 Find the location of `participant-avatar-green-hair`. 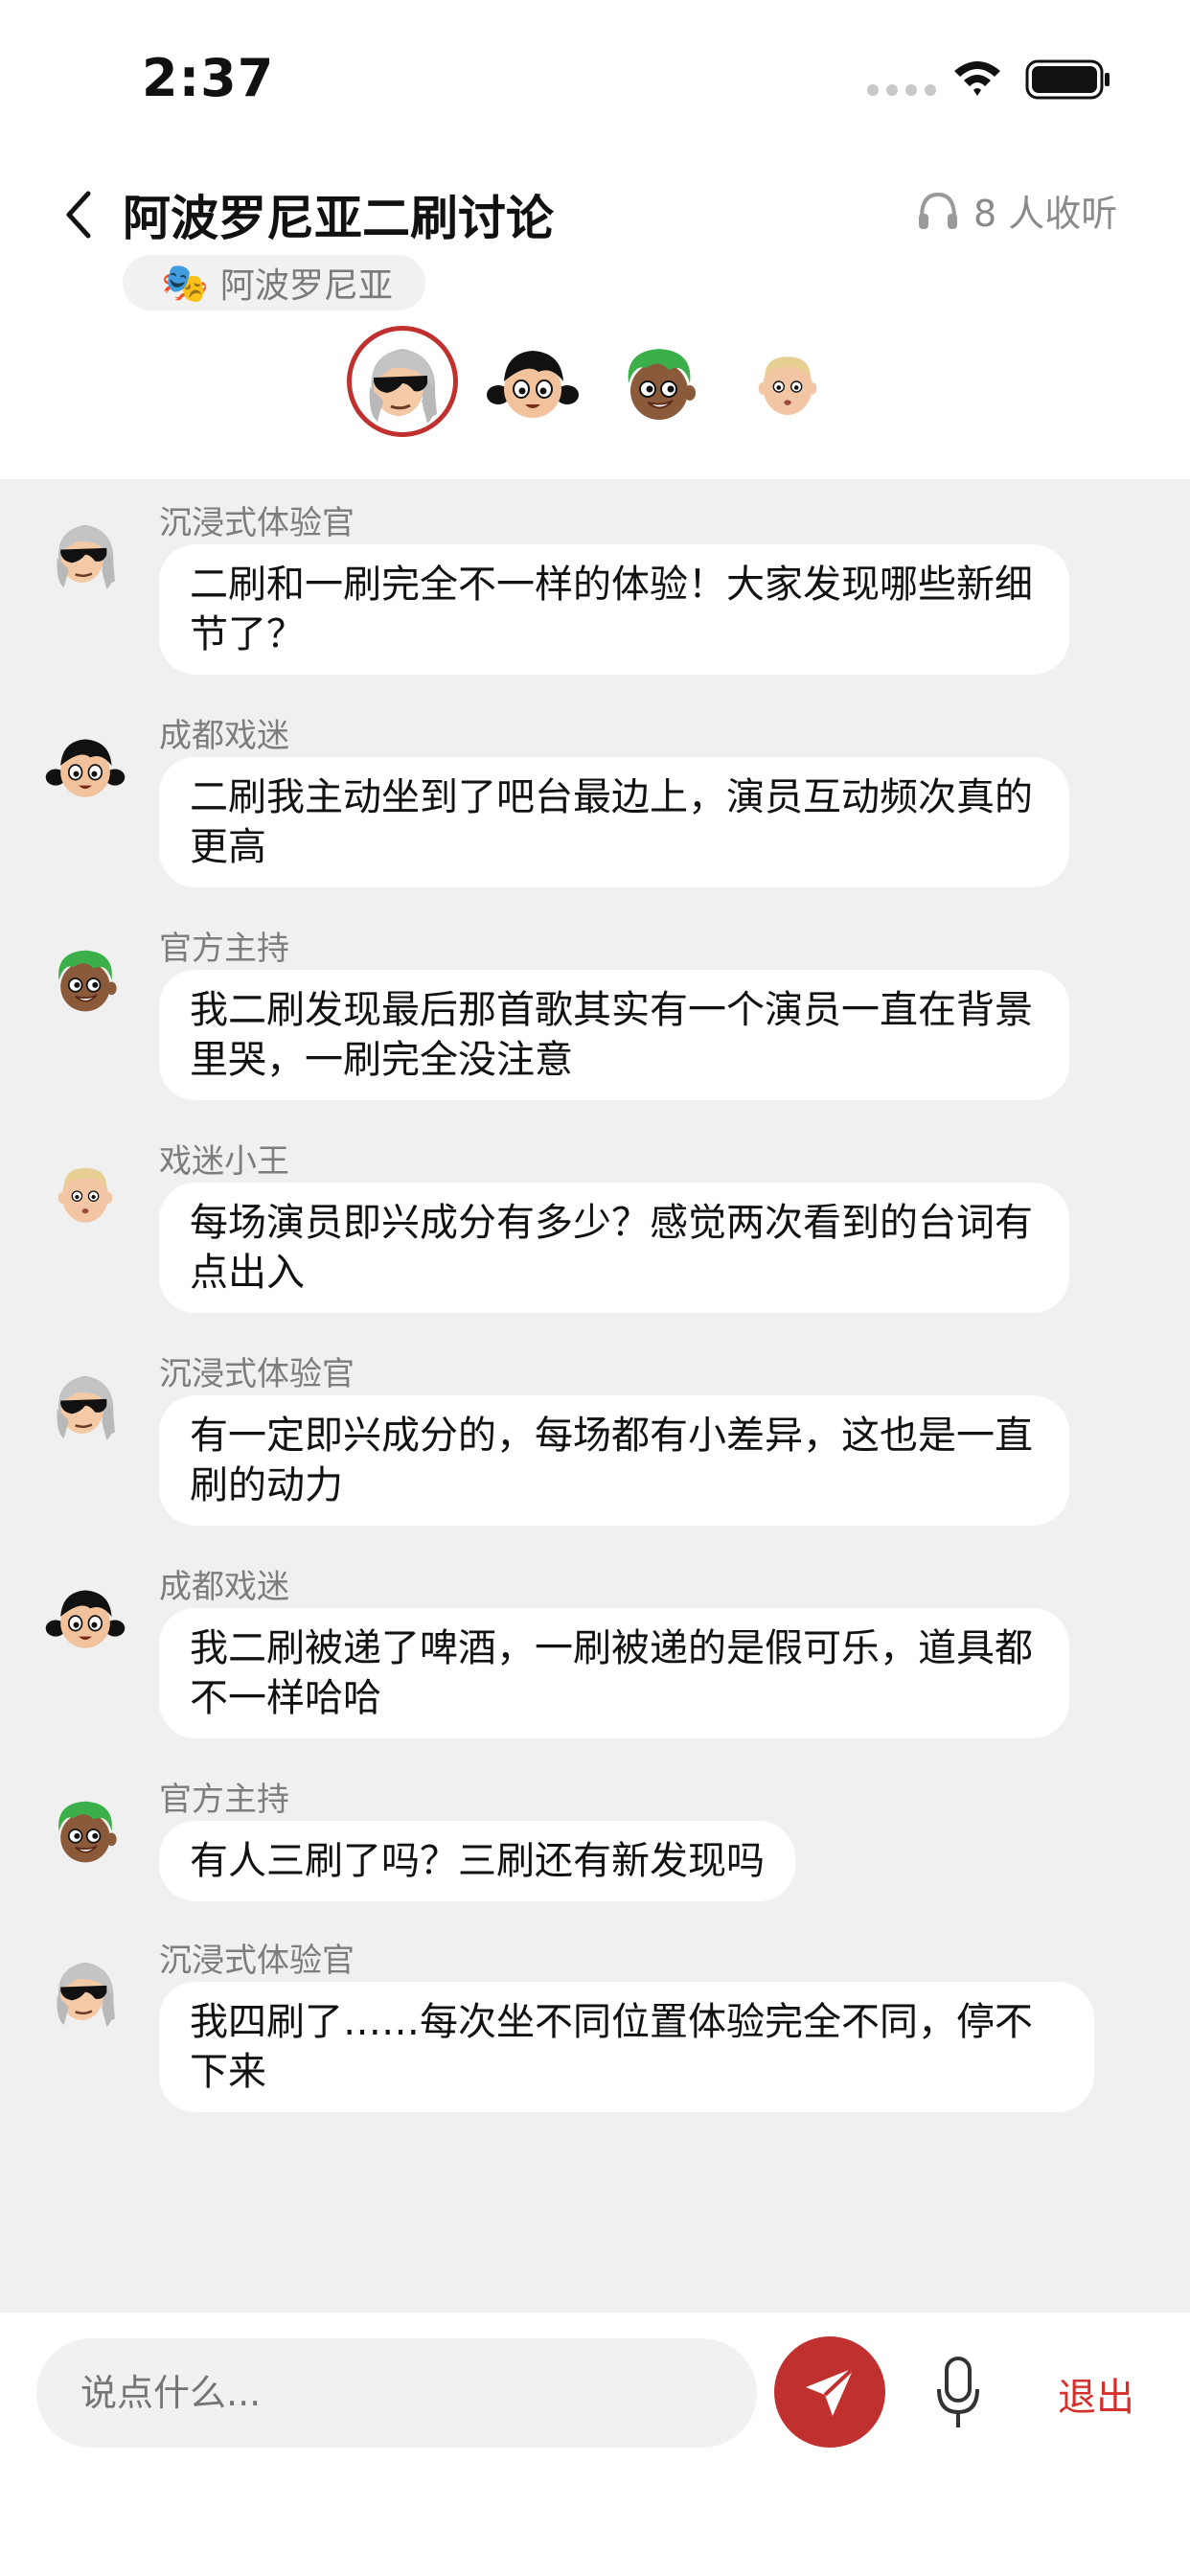

participant-avatar-green-hair is located at coordinates (659, 381).